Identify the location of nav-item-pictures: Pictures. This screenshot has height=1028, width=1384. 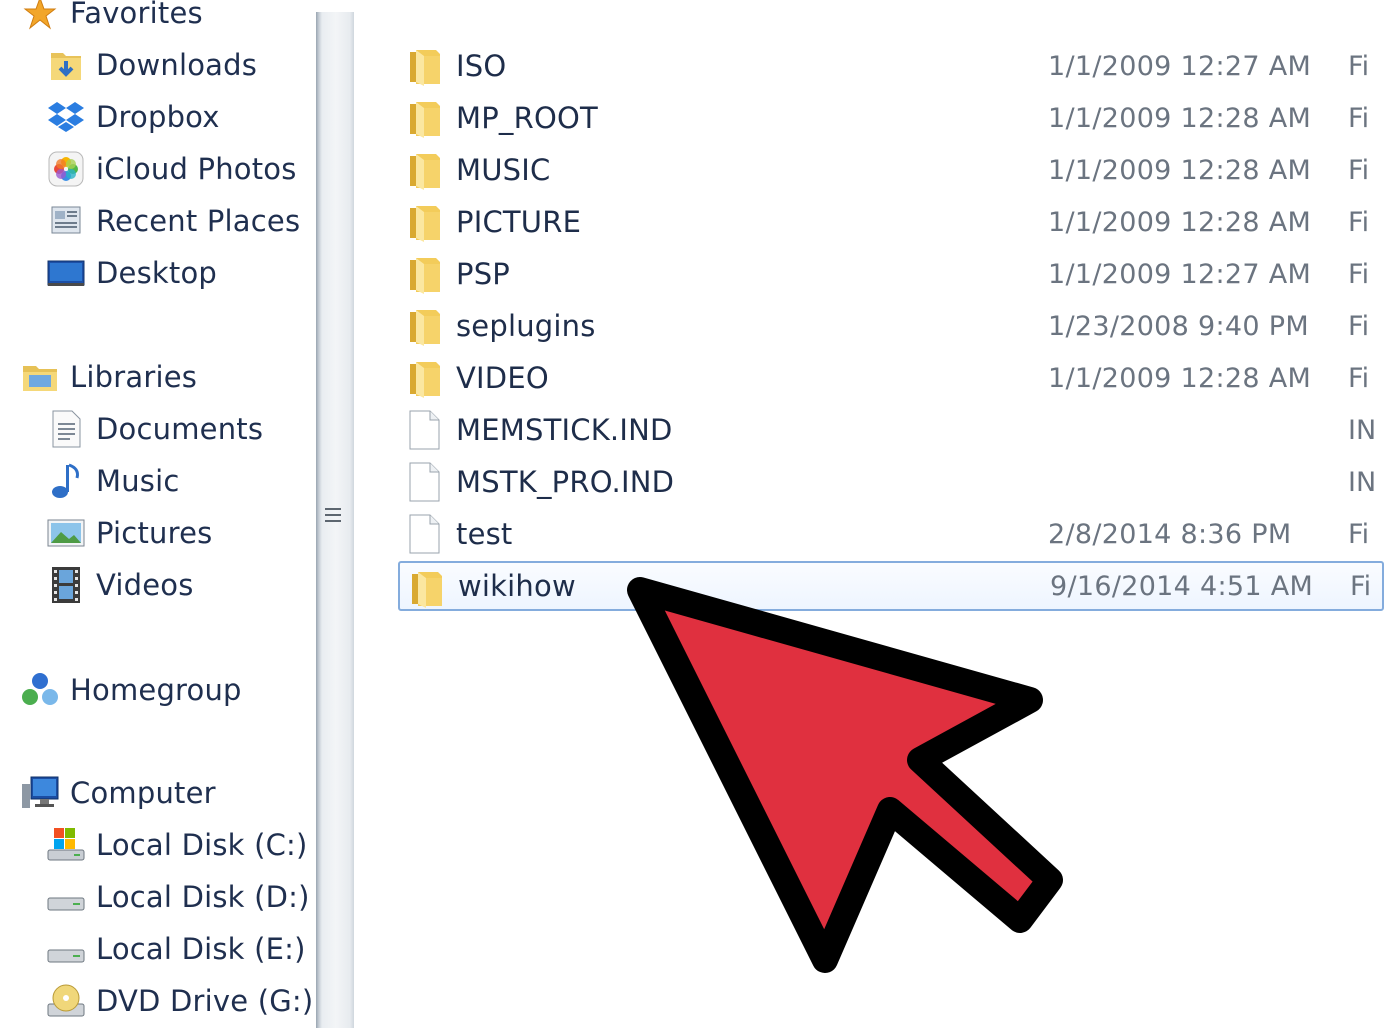
(129, 533).